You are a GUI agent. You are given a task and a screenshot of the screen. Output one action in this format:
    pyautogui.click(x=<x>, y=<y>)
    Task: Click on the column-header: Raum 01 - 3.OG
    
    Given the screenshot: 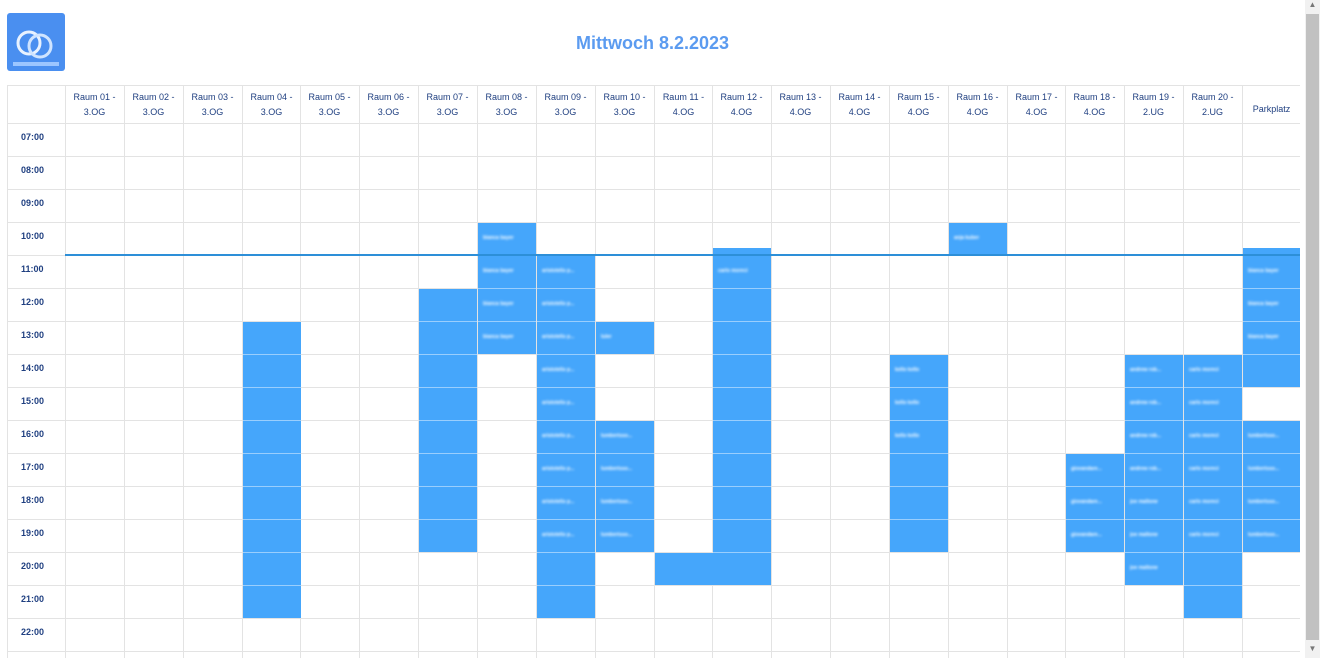 What is the action you would take?
    pyautogui.click(x=94, y=108)
    